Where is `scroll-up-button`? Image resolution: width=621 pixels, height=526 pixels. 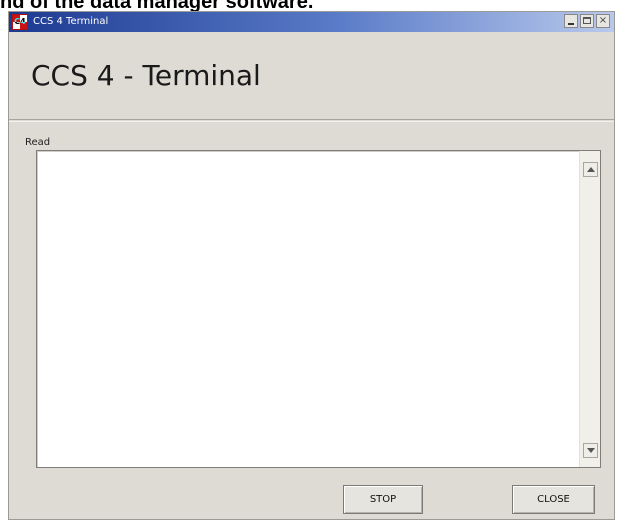 scroll-up-button is located at coordinates (590, 169).